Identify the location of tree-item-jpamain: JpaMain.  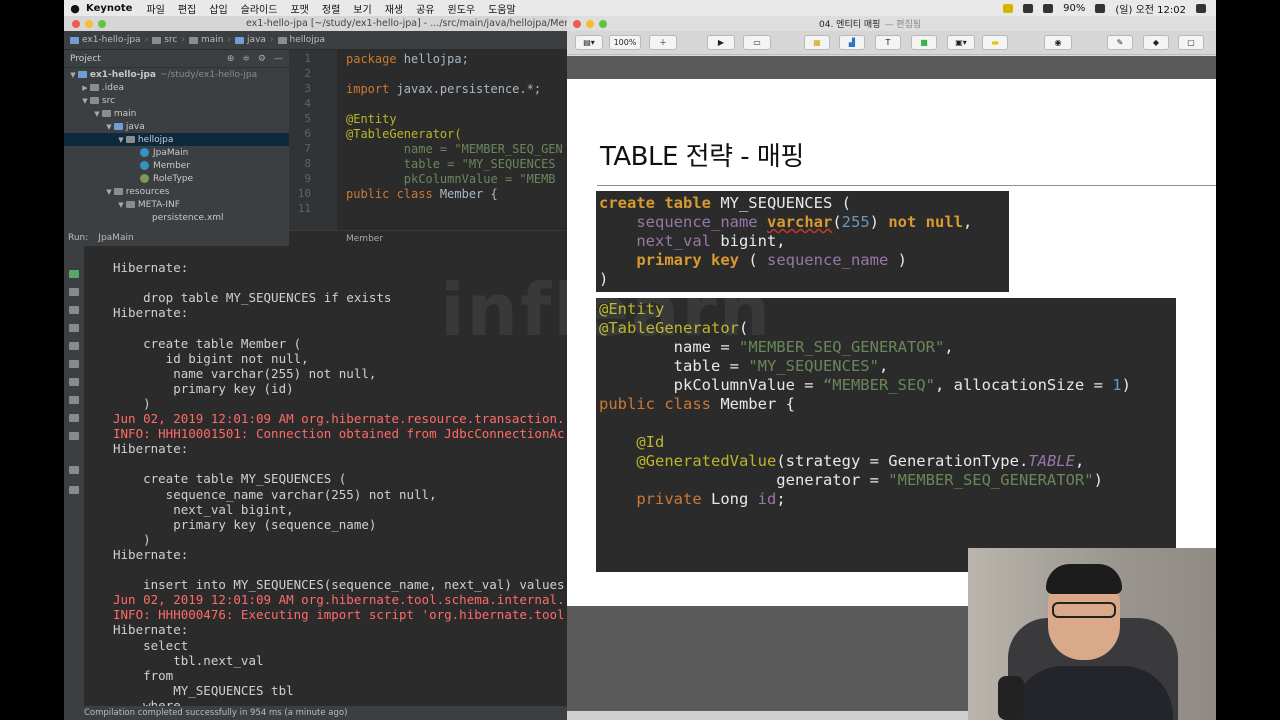
(176, 152).